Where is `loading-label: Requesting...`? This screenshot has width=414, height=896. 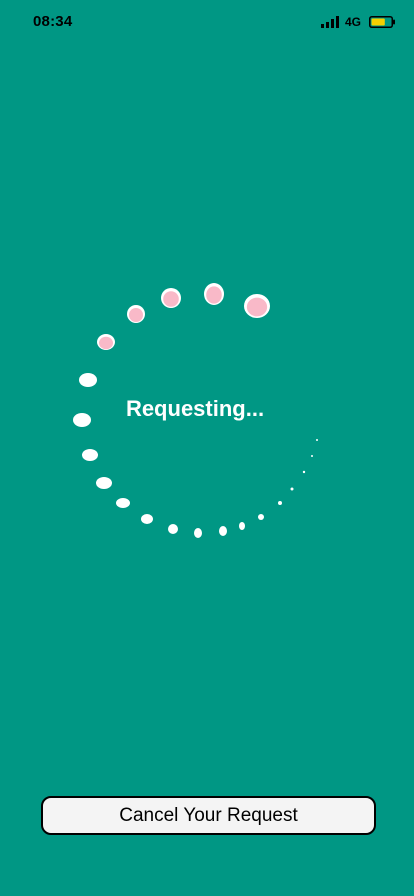
loading-label: Requesting... is located at coordinates (195, 408).